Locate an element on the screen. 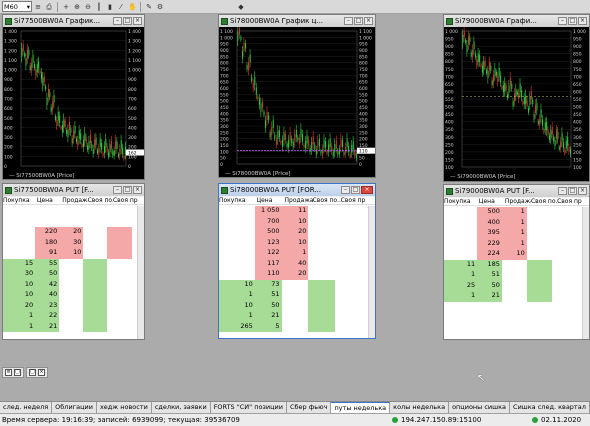 The height and width of the screenshot is (426, 590). workspace-tab: Сишка след. квартал is located at coordinates (550, 407).